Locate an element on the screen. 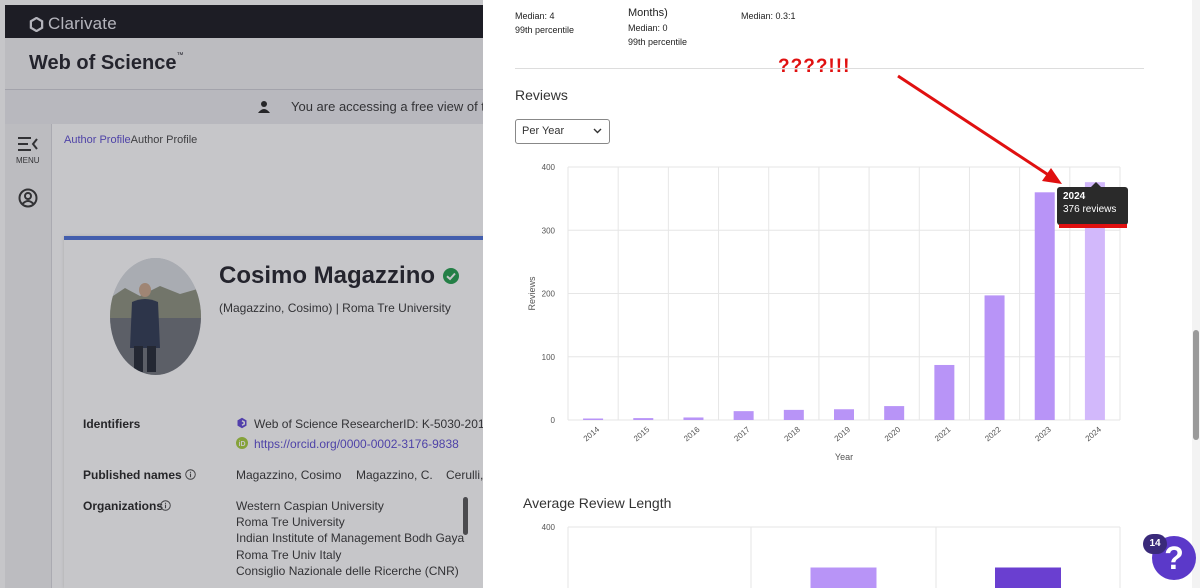 The image size is (1200, 588). scrollbar-thumb is located at coordinates (1196, 385).